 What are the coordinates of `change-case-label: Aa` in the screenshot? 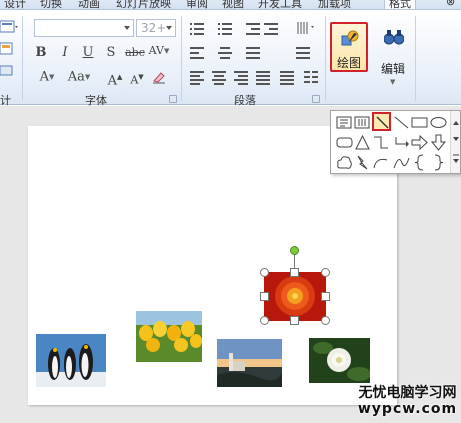 It's located at (76, 77).